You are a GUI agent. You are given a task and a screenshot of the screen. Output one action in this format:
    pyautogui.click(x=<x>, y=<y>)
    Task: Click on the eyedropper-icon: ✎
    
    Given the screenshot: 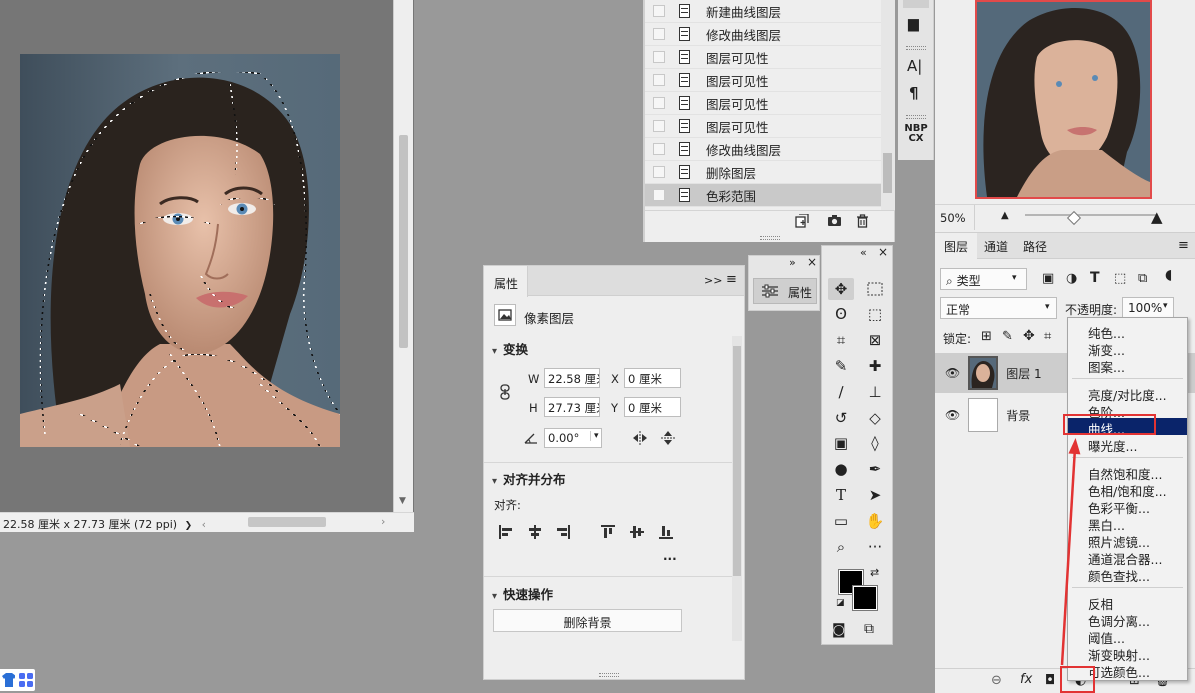 What is the action you would take?
    pyautogui.click(x=841, y=366)
    